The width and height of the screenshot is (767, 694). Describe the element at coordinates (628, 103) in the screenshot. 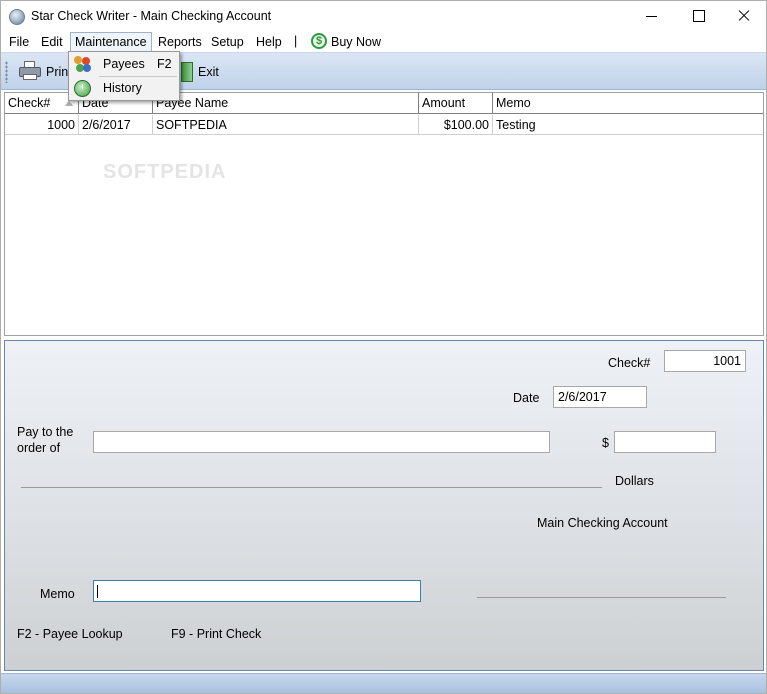

I see `column-header-memo: Memo` at that location.